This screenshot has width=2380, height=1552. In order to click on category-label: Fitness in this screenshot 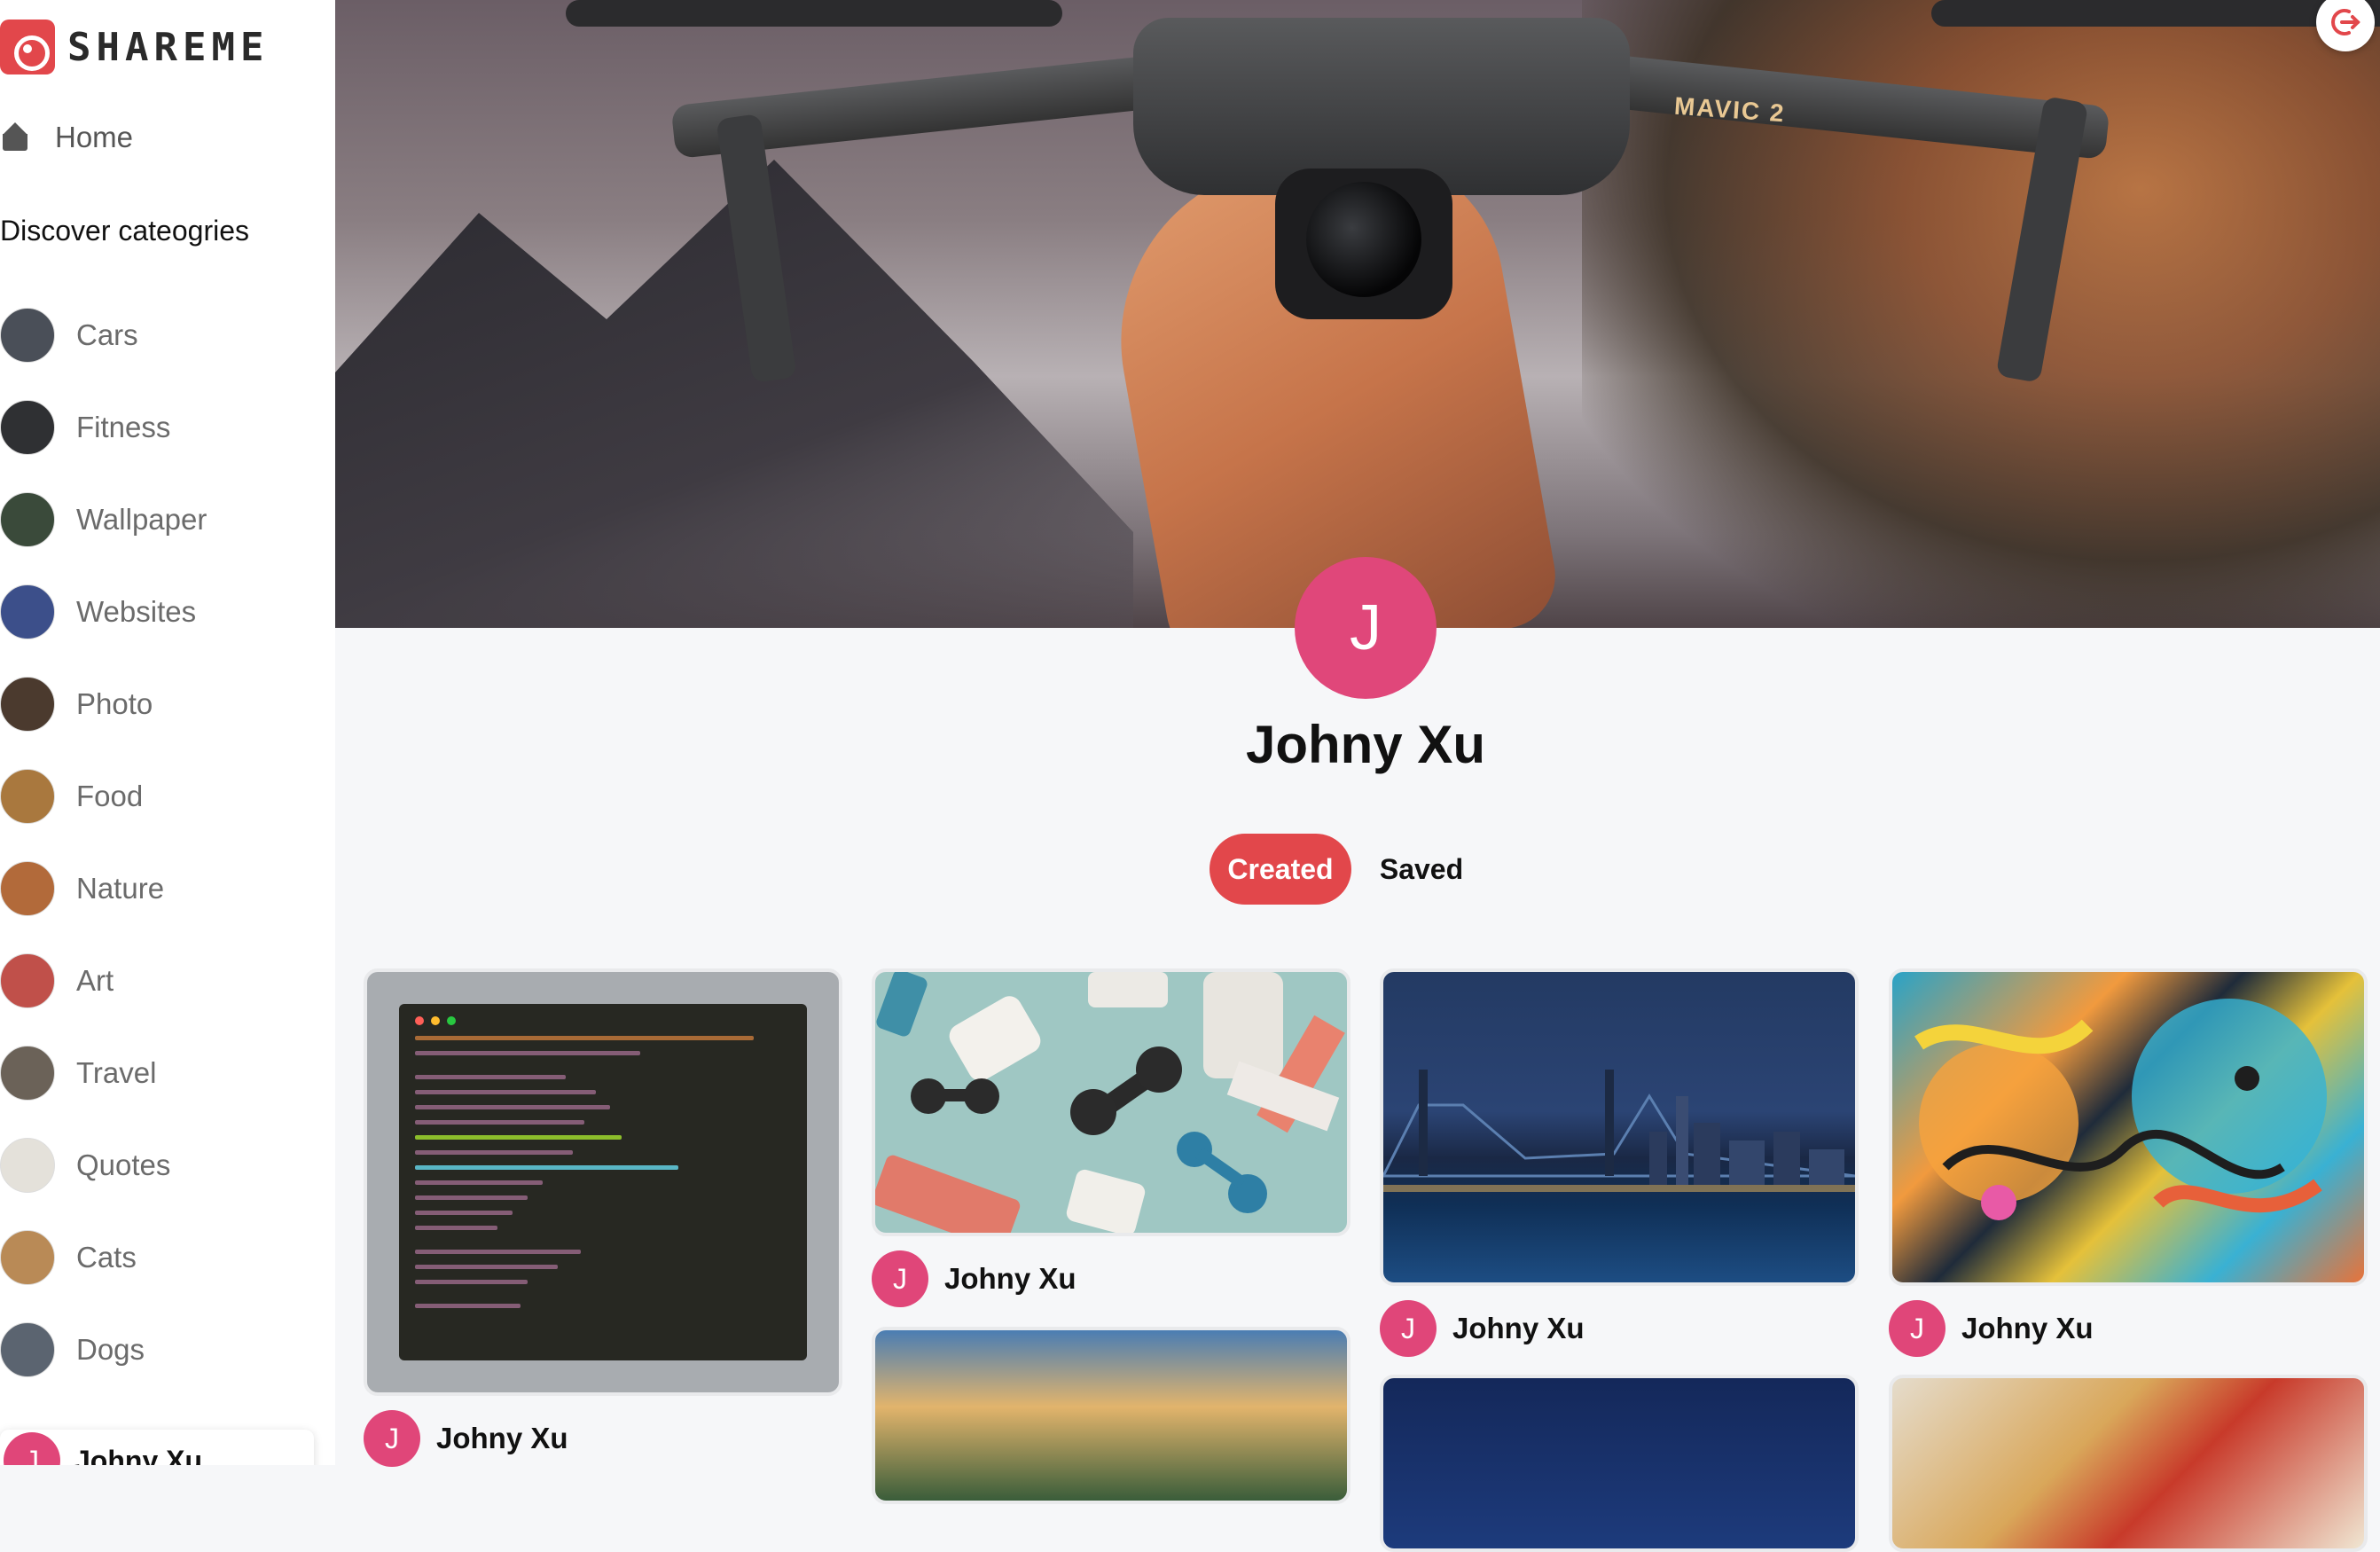, I will do `click(123, 427)`.